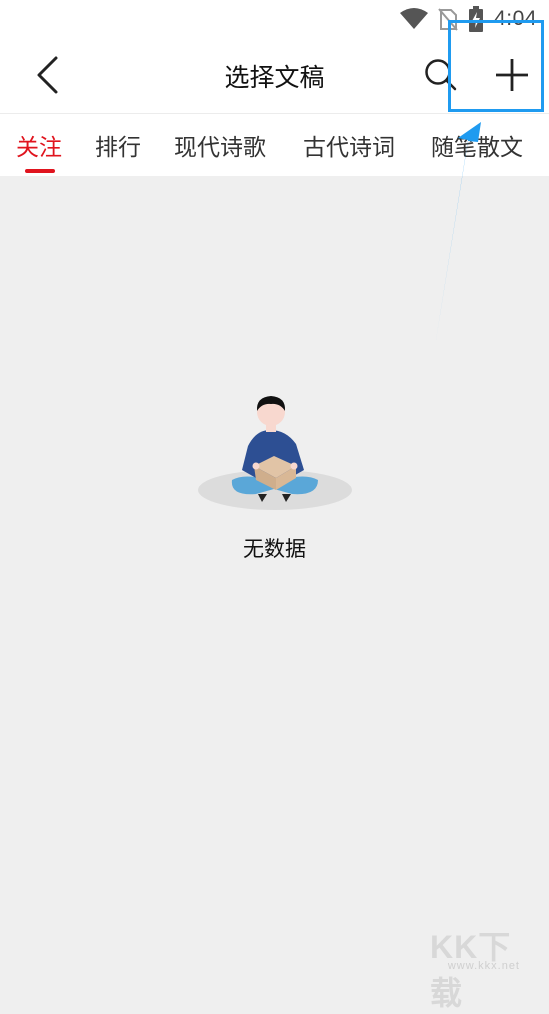 This screenshot has width=549, height=1014. Describe the element at coordinates (118, 145) in the screenshot. I see `tab-ranking: 排行` at that location.